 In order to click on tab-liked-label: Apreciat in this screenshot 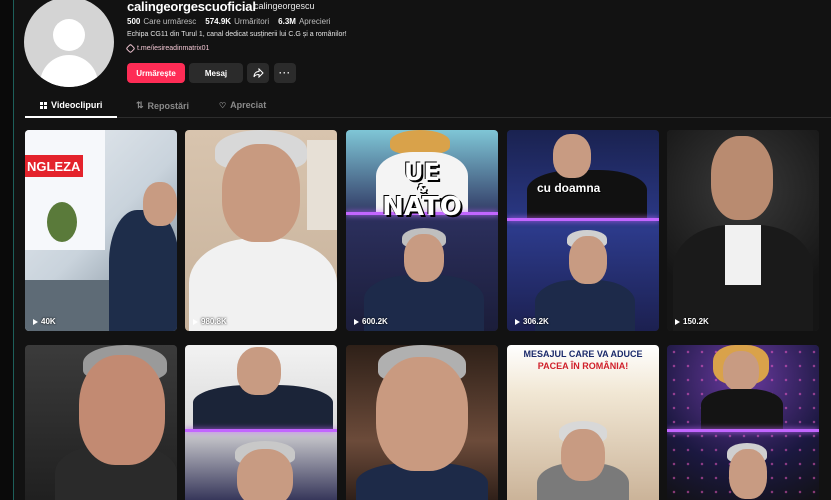, I will do `click(248, 105)`.